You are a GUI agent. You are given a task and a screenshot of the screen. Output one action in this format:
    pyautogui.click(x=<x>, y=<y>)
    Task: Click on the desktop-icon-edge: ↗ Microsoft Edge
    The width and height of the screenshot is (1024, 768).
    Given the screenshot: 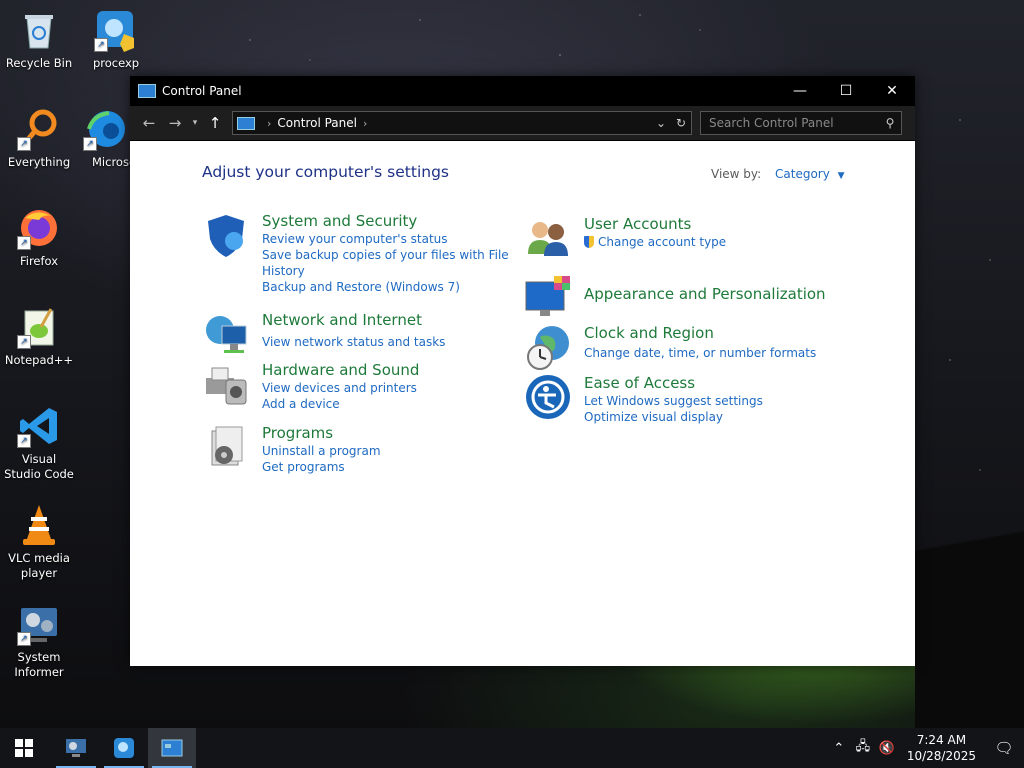 What is the action you would take?
    pyautogui.click(x=105, y=138)
    